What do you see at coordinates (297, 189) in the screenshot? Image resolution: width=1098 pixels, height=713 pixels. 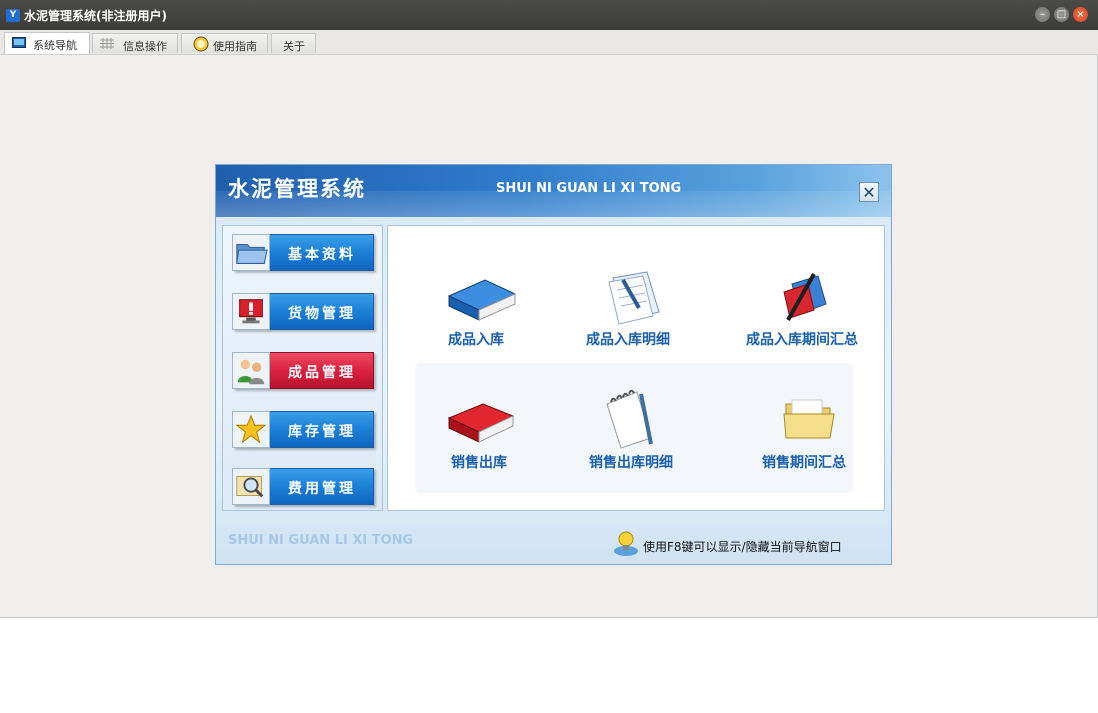 I see `navigation-title: 水泥管理系统` at bounding box center [297, 189].